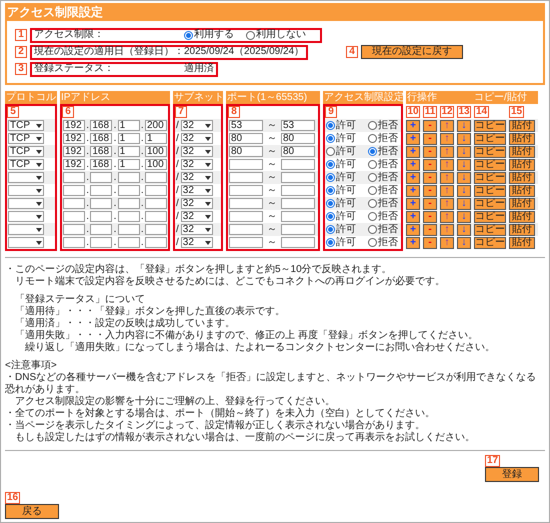 The image size is (550, 523). What do you see at coordinates (155, 125) in the screenshot?
I see `text-field: 200` at bounding box center [155, 125].